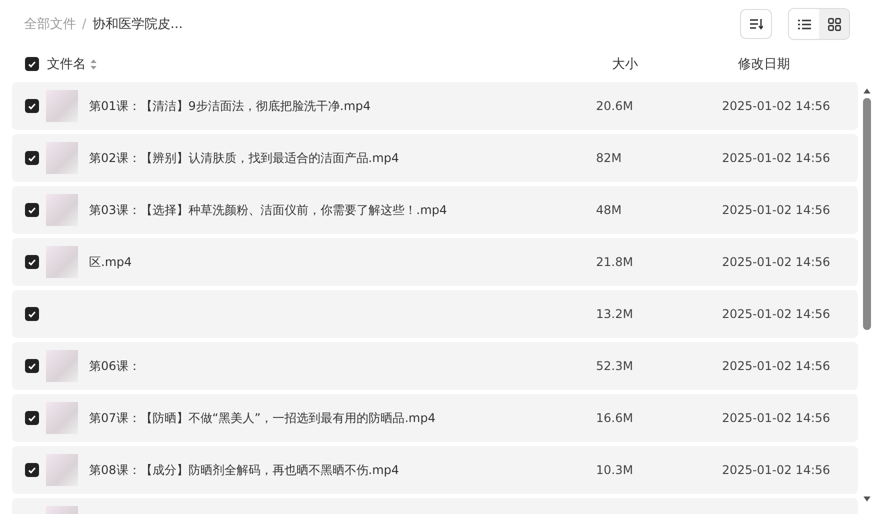 The image size is (874, 514). I want to click on file-size: 21.8M, so click(615, 262).